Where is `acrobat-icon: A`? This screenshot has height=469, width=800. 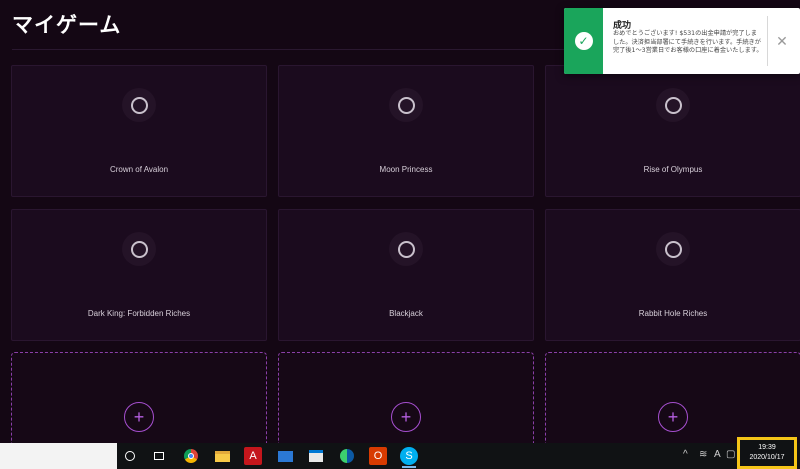
acrobat-icon: A is located at coordinates (253, 456).